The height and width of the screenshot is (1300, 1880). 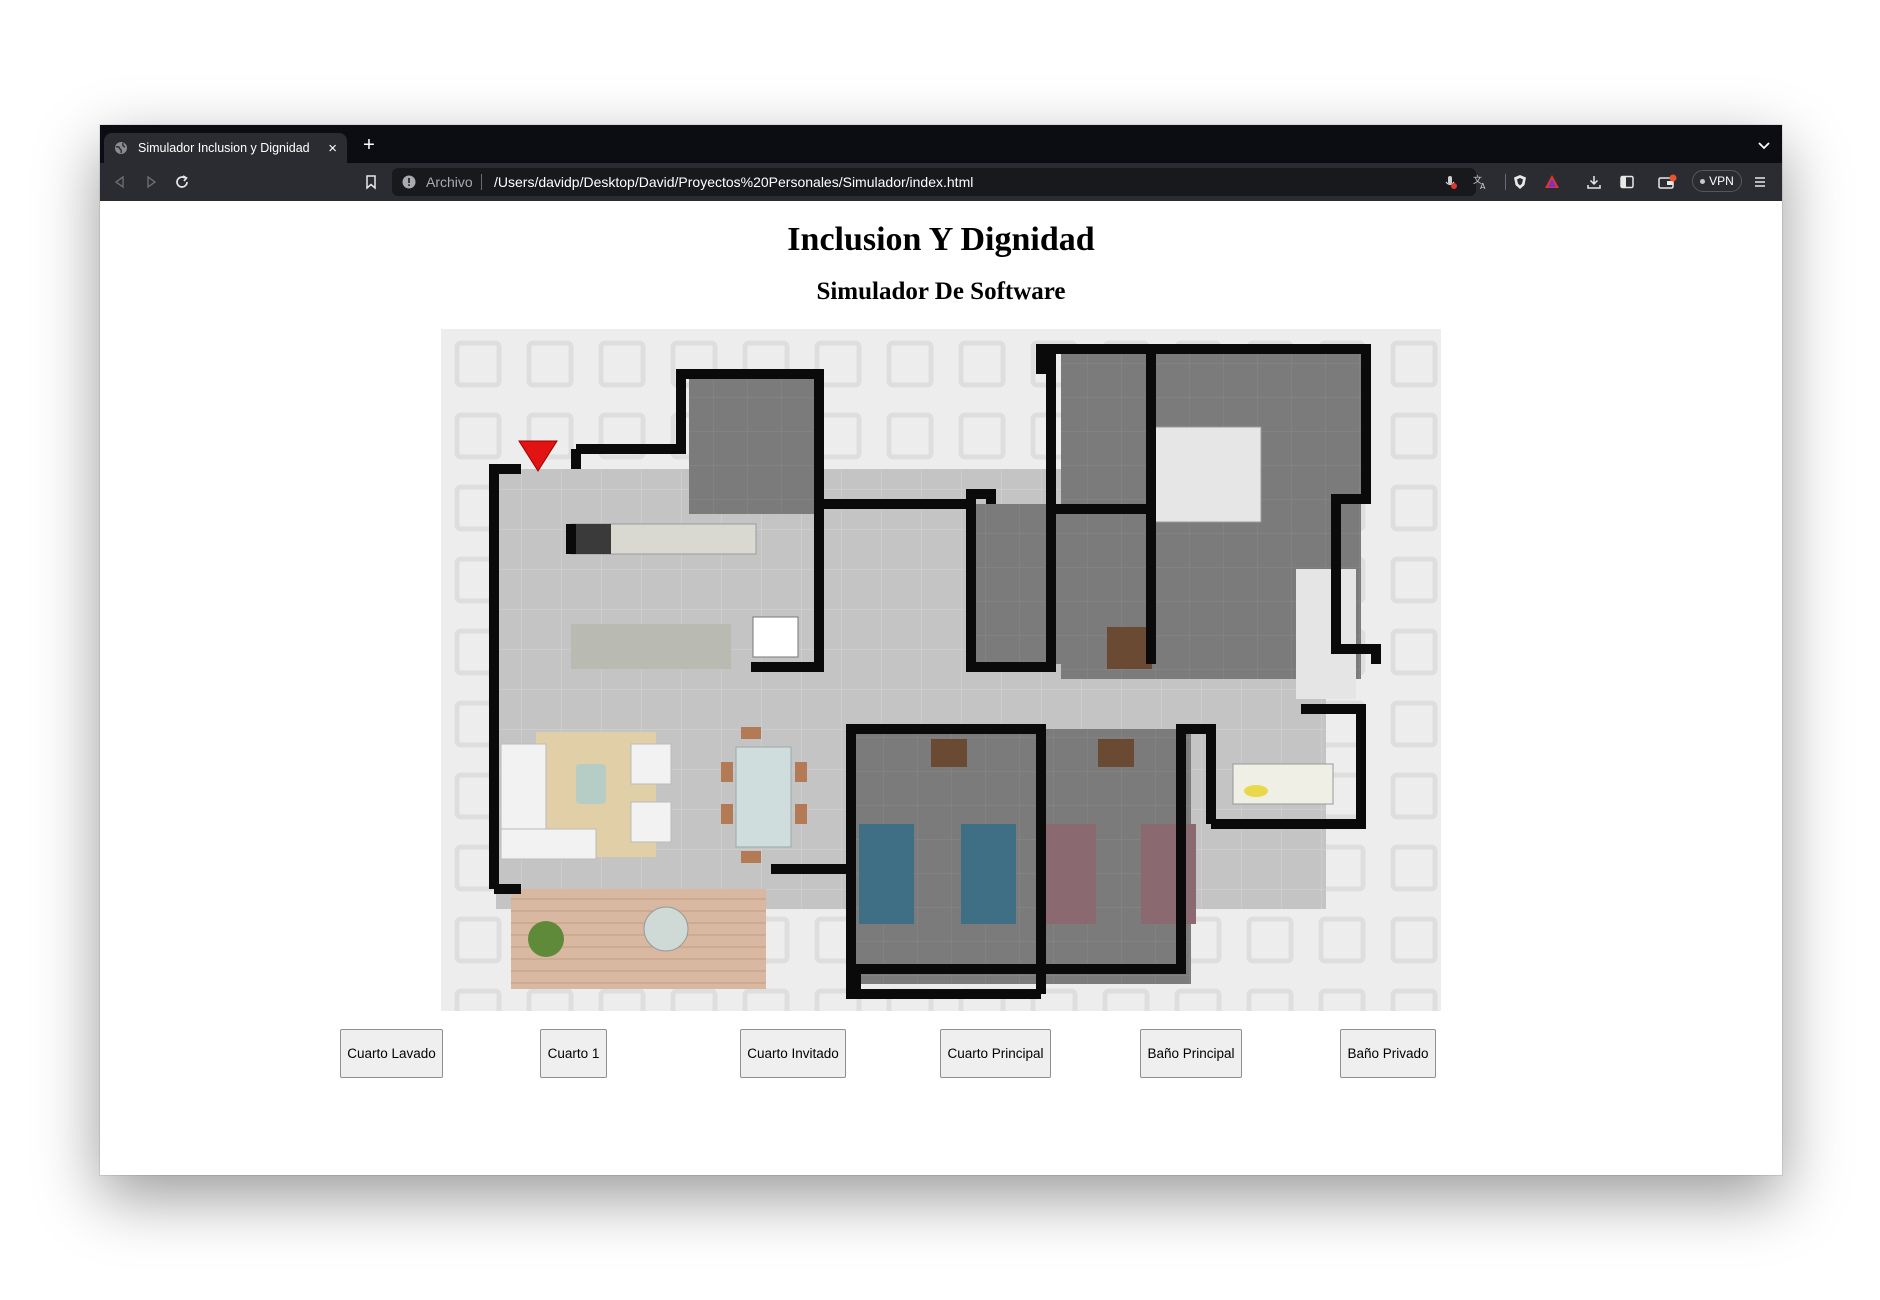 I want to click on tab-title: Simulador Inclusion y Dignidad, so click(x=224, y=148).